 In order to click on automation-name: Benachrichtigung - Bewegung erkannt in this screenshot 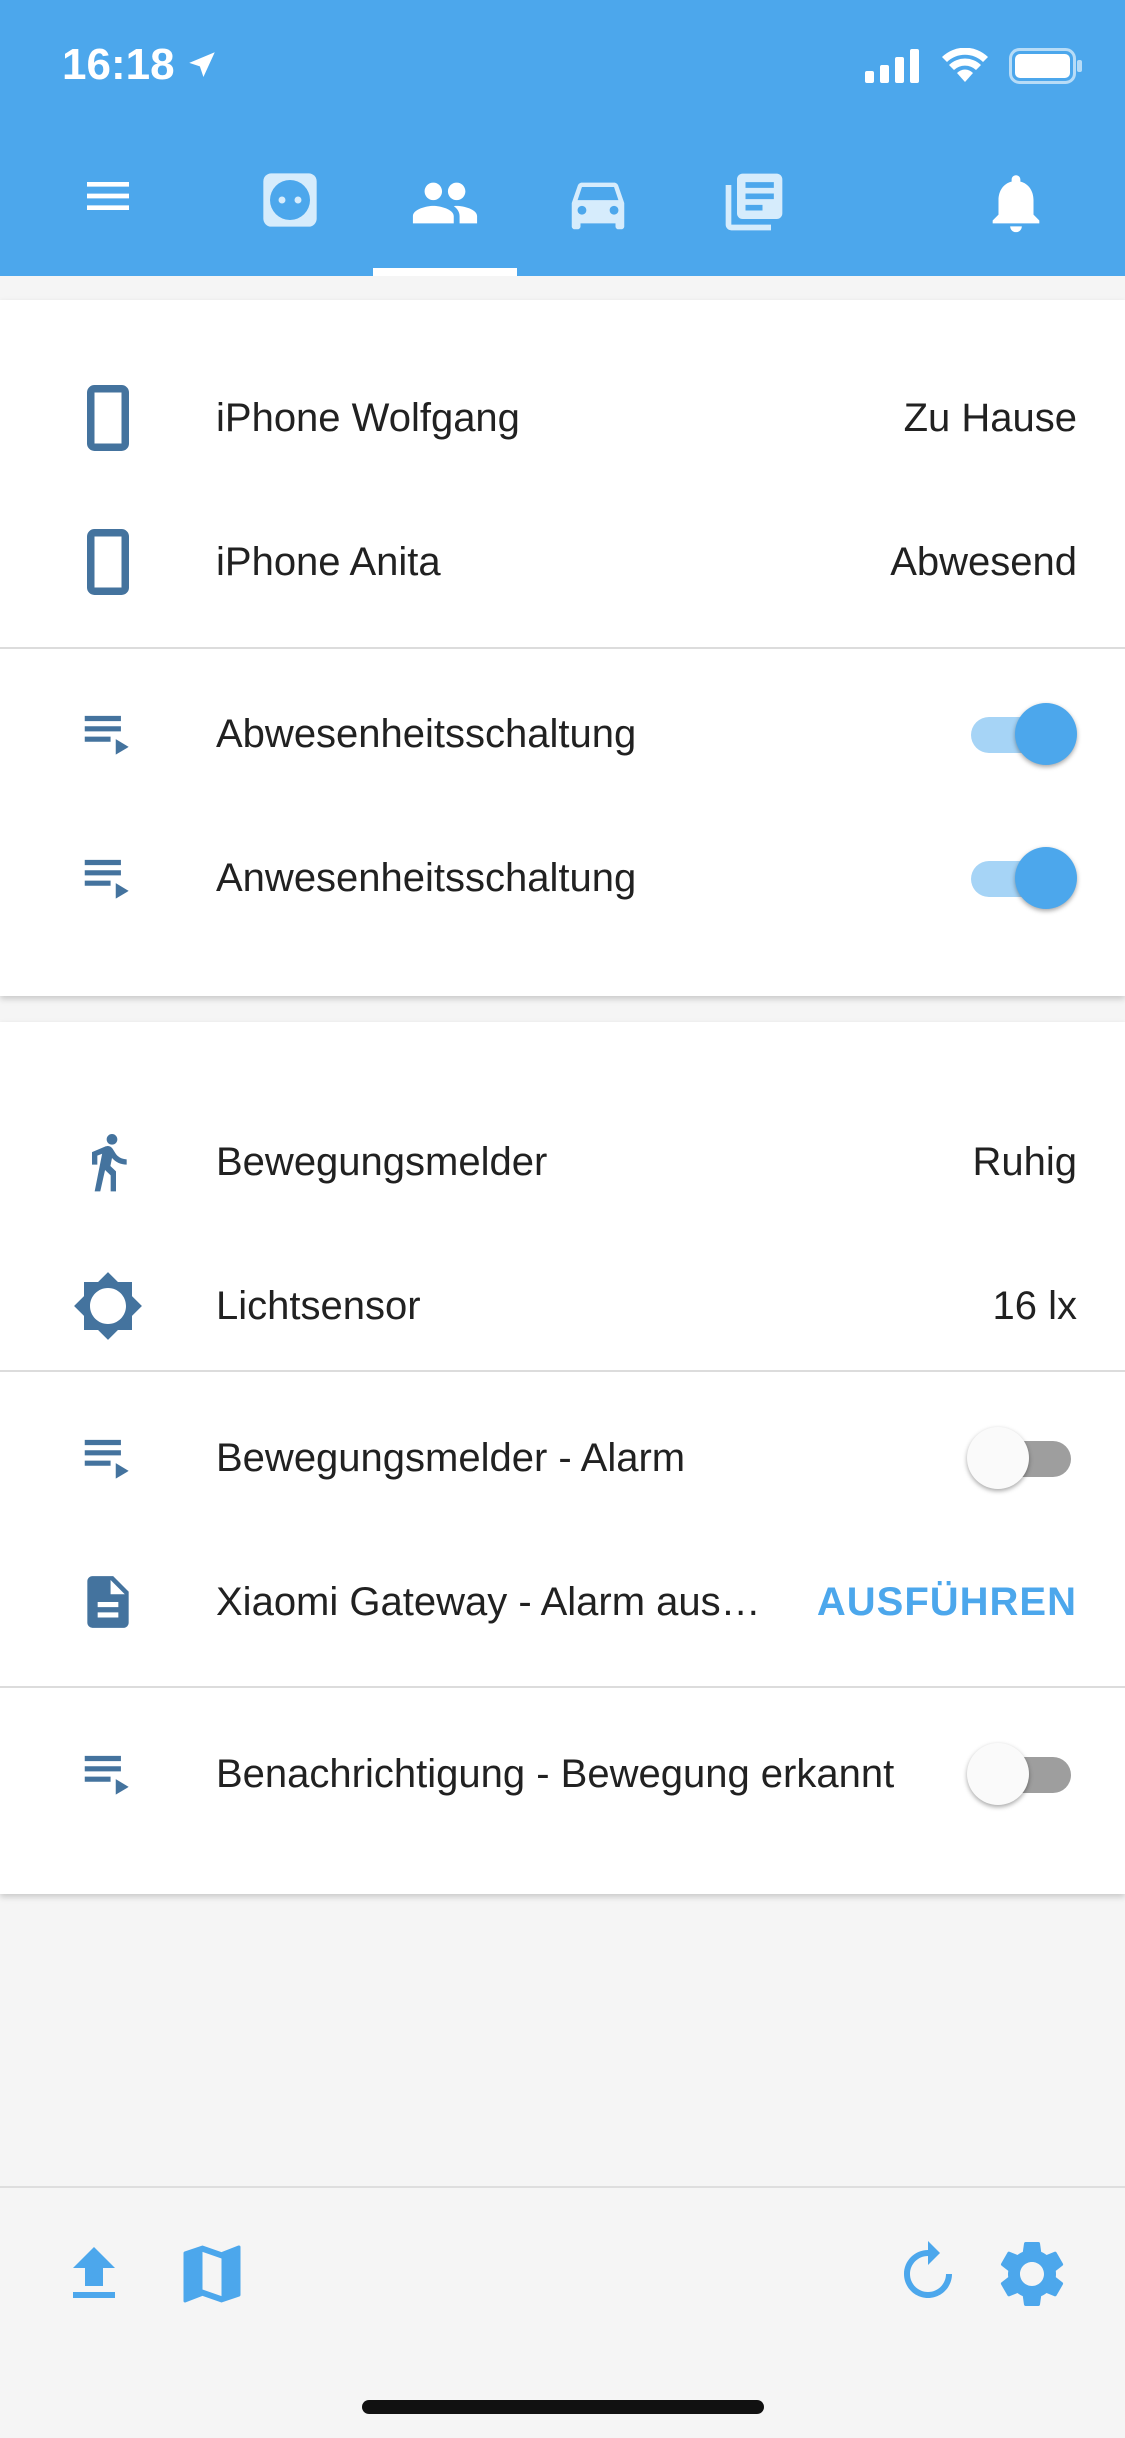, I will do `click(555, 1773)`.